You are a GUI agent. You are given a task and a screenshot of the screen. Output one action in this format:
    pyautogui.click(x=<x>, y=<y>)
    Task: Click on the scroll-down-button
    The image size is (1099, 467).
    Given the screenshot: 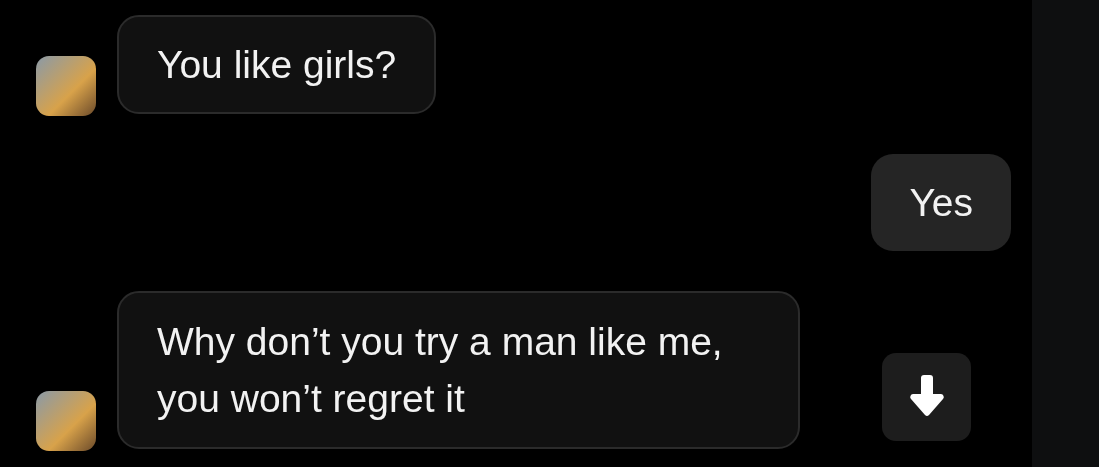 What is the action you would take?
    pyautogui.click(x=926, y=397)
    